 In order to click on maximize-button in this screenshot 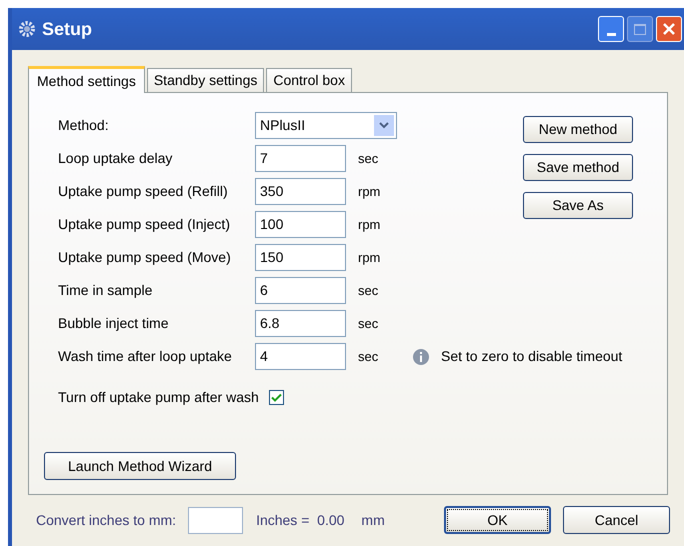, I will do `click(640, 29)`.